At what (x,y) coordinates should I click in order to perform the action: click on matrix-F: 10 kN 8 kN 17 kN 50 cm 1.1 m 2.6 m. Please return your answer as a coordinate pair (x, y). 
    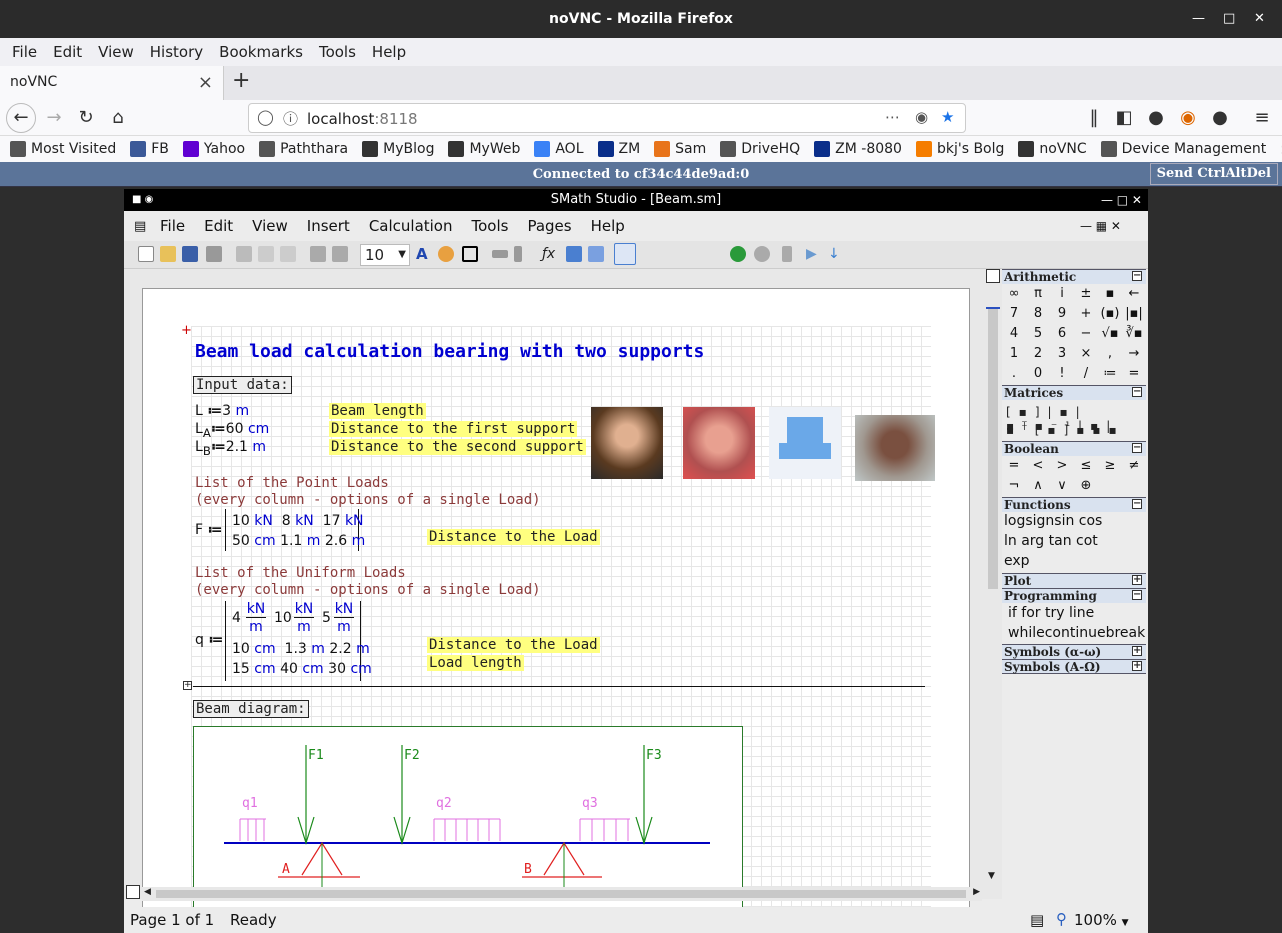
    Looking at the image, I should click on (295, 530).